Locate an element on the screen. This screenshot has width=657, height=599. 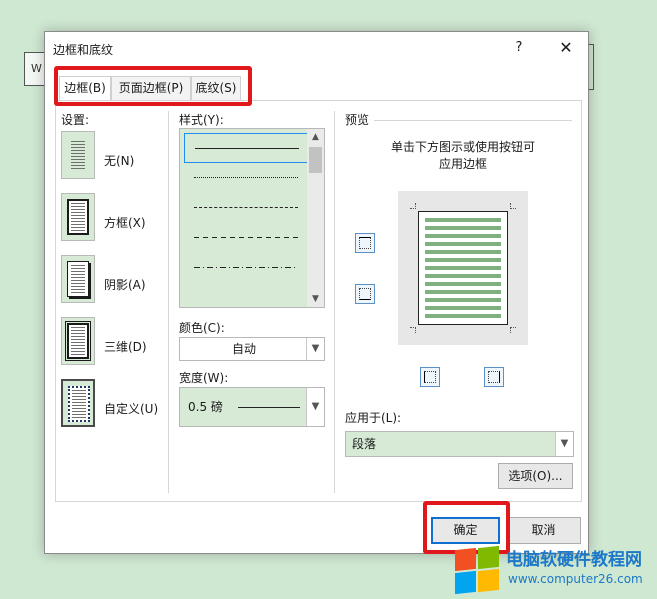
separator-left is located at coordinates (168, 302).